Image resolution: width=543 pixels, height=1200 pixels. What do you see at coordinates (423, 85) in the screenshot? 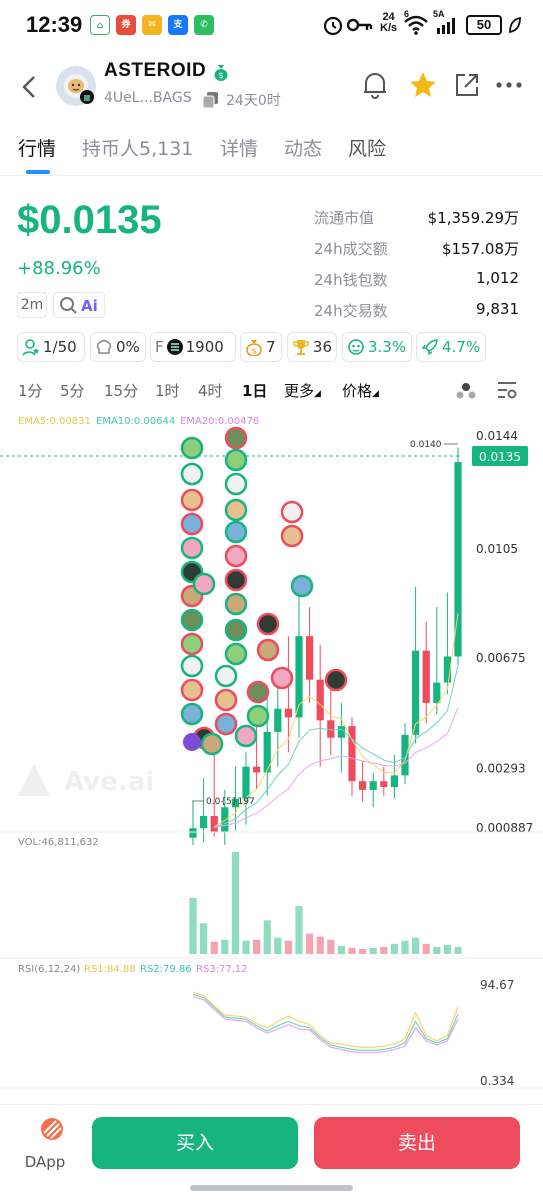
I see `favorite-star-icon` at bounding box center [423, 85].